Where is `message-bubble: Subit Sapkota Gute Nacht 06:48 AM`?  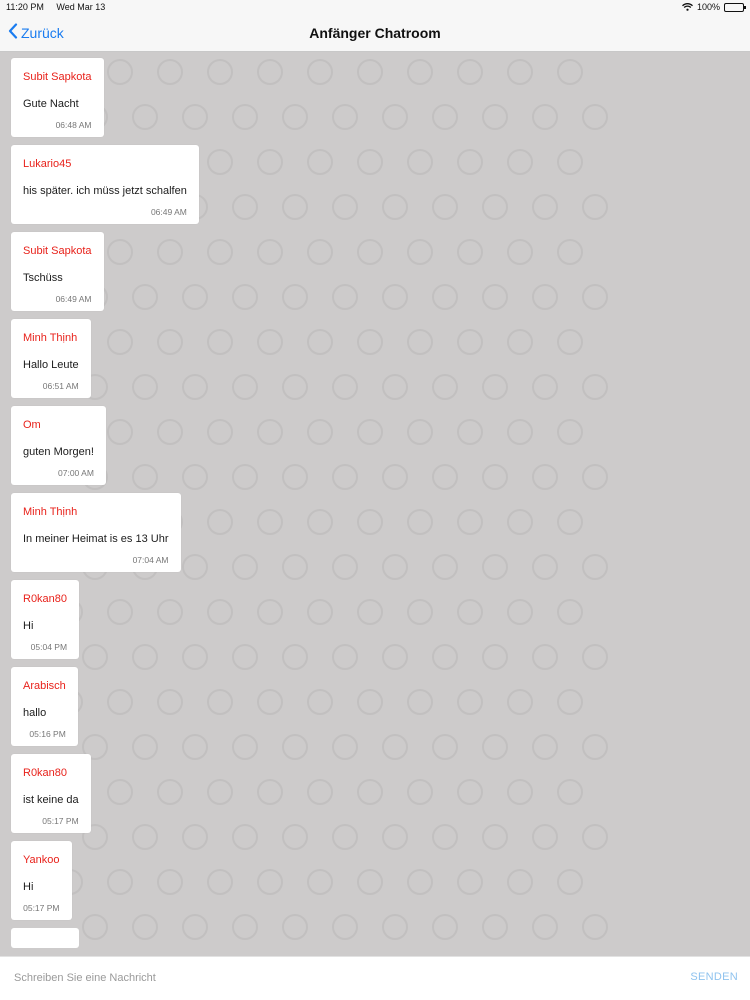
message-bubble: Subit Sapkota Gute Nacht 06:48 AM is located at coordinates (57, 97).